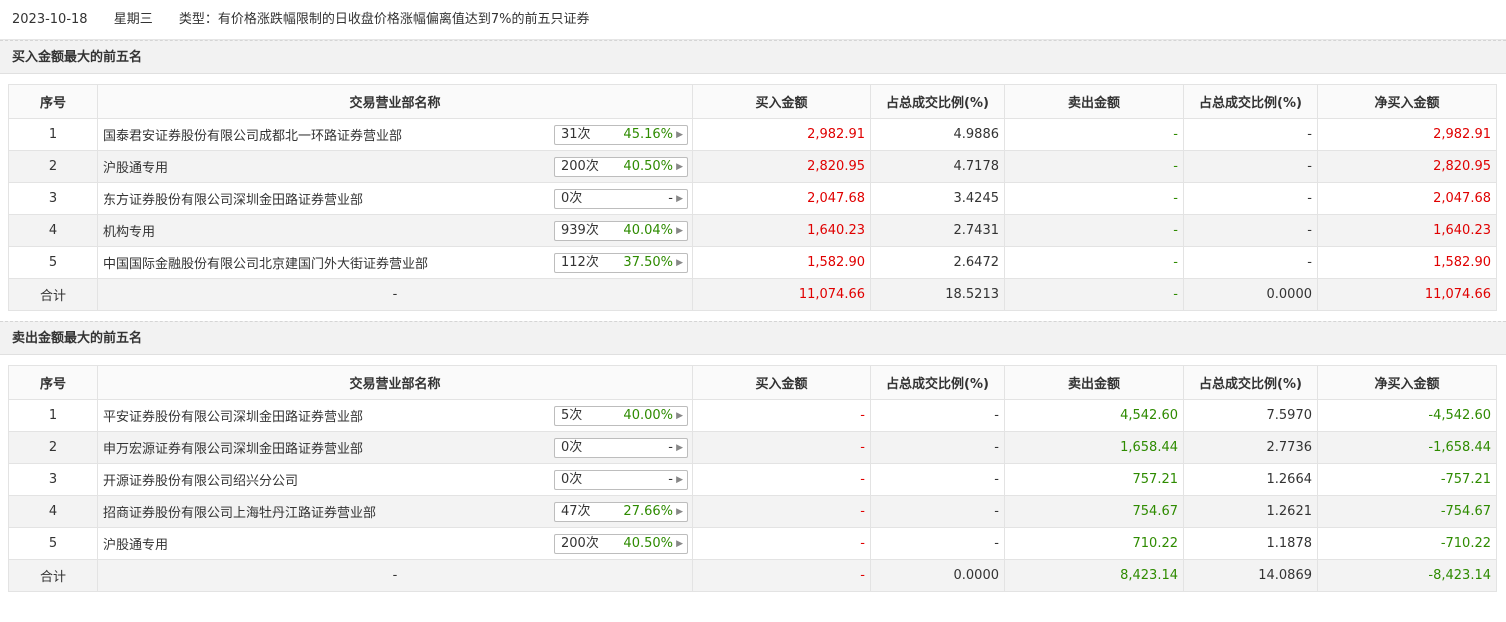 The height and width of the screenshot is (622, 1506). What do you see at coordinates (781, 166) in the screenshot?
I see `buy-amount: 2,820.95` at bounding box center [781, 166].